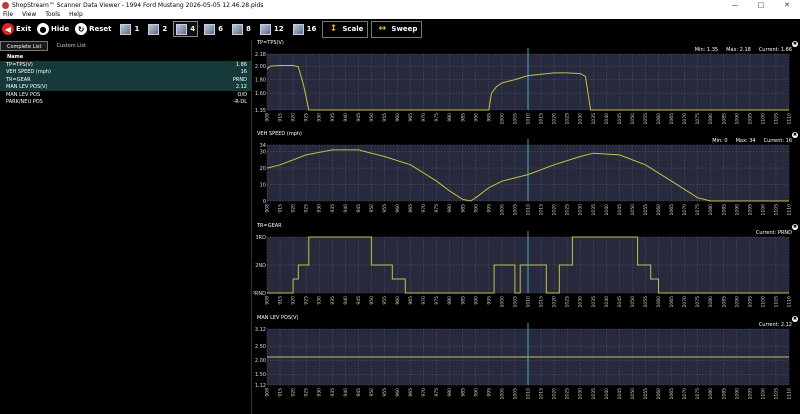  What do you see at coordinates (29, 14) in the screenshot?
I see `menu-view: View` at bounding box center [29, 14].